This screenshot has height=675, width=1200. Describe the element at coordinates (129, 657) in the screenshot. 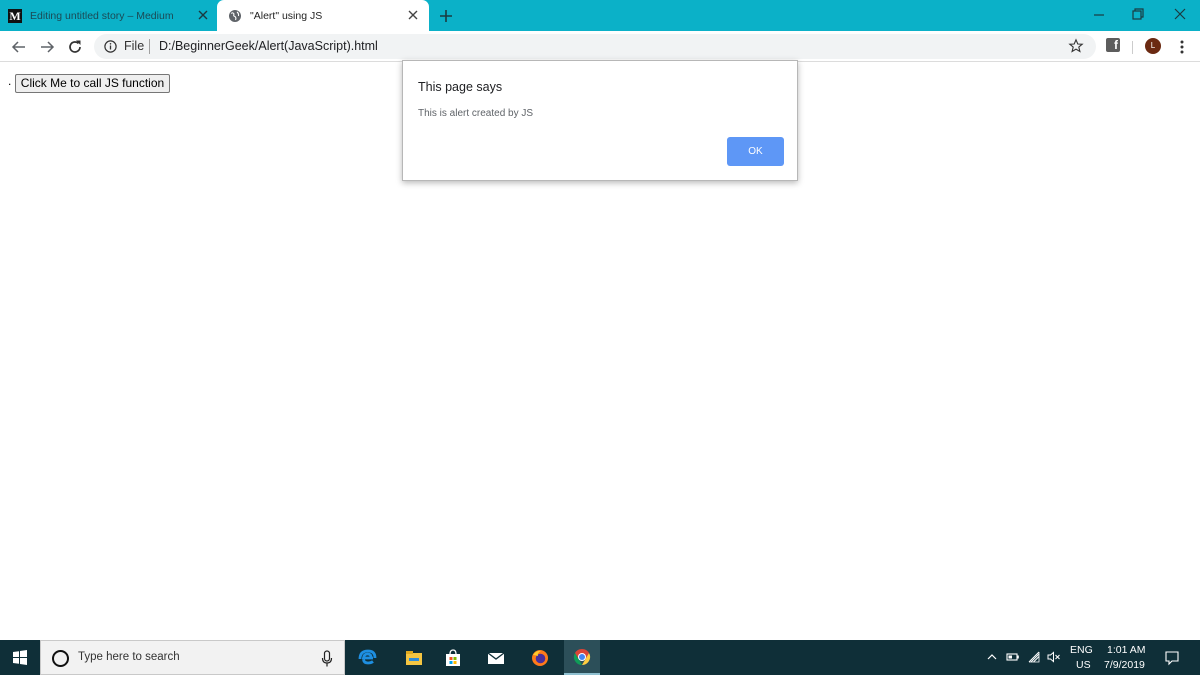

I see `search-placeholder: Type here to search` at that location.